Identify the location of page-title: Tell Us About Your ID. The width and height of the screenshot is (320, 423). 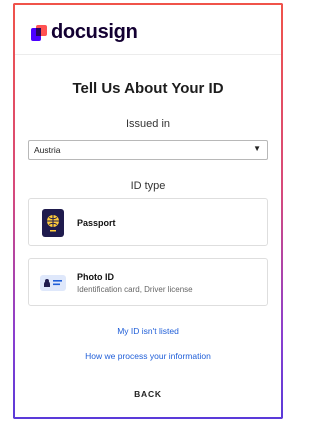
(148, 88).